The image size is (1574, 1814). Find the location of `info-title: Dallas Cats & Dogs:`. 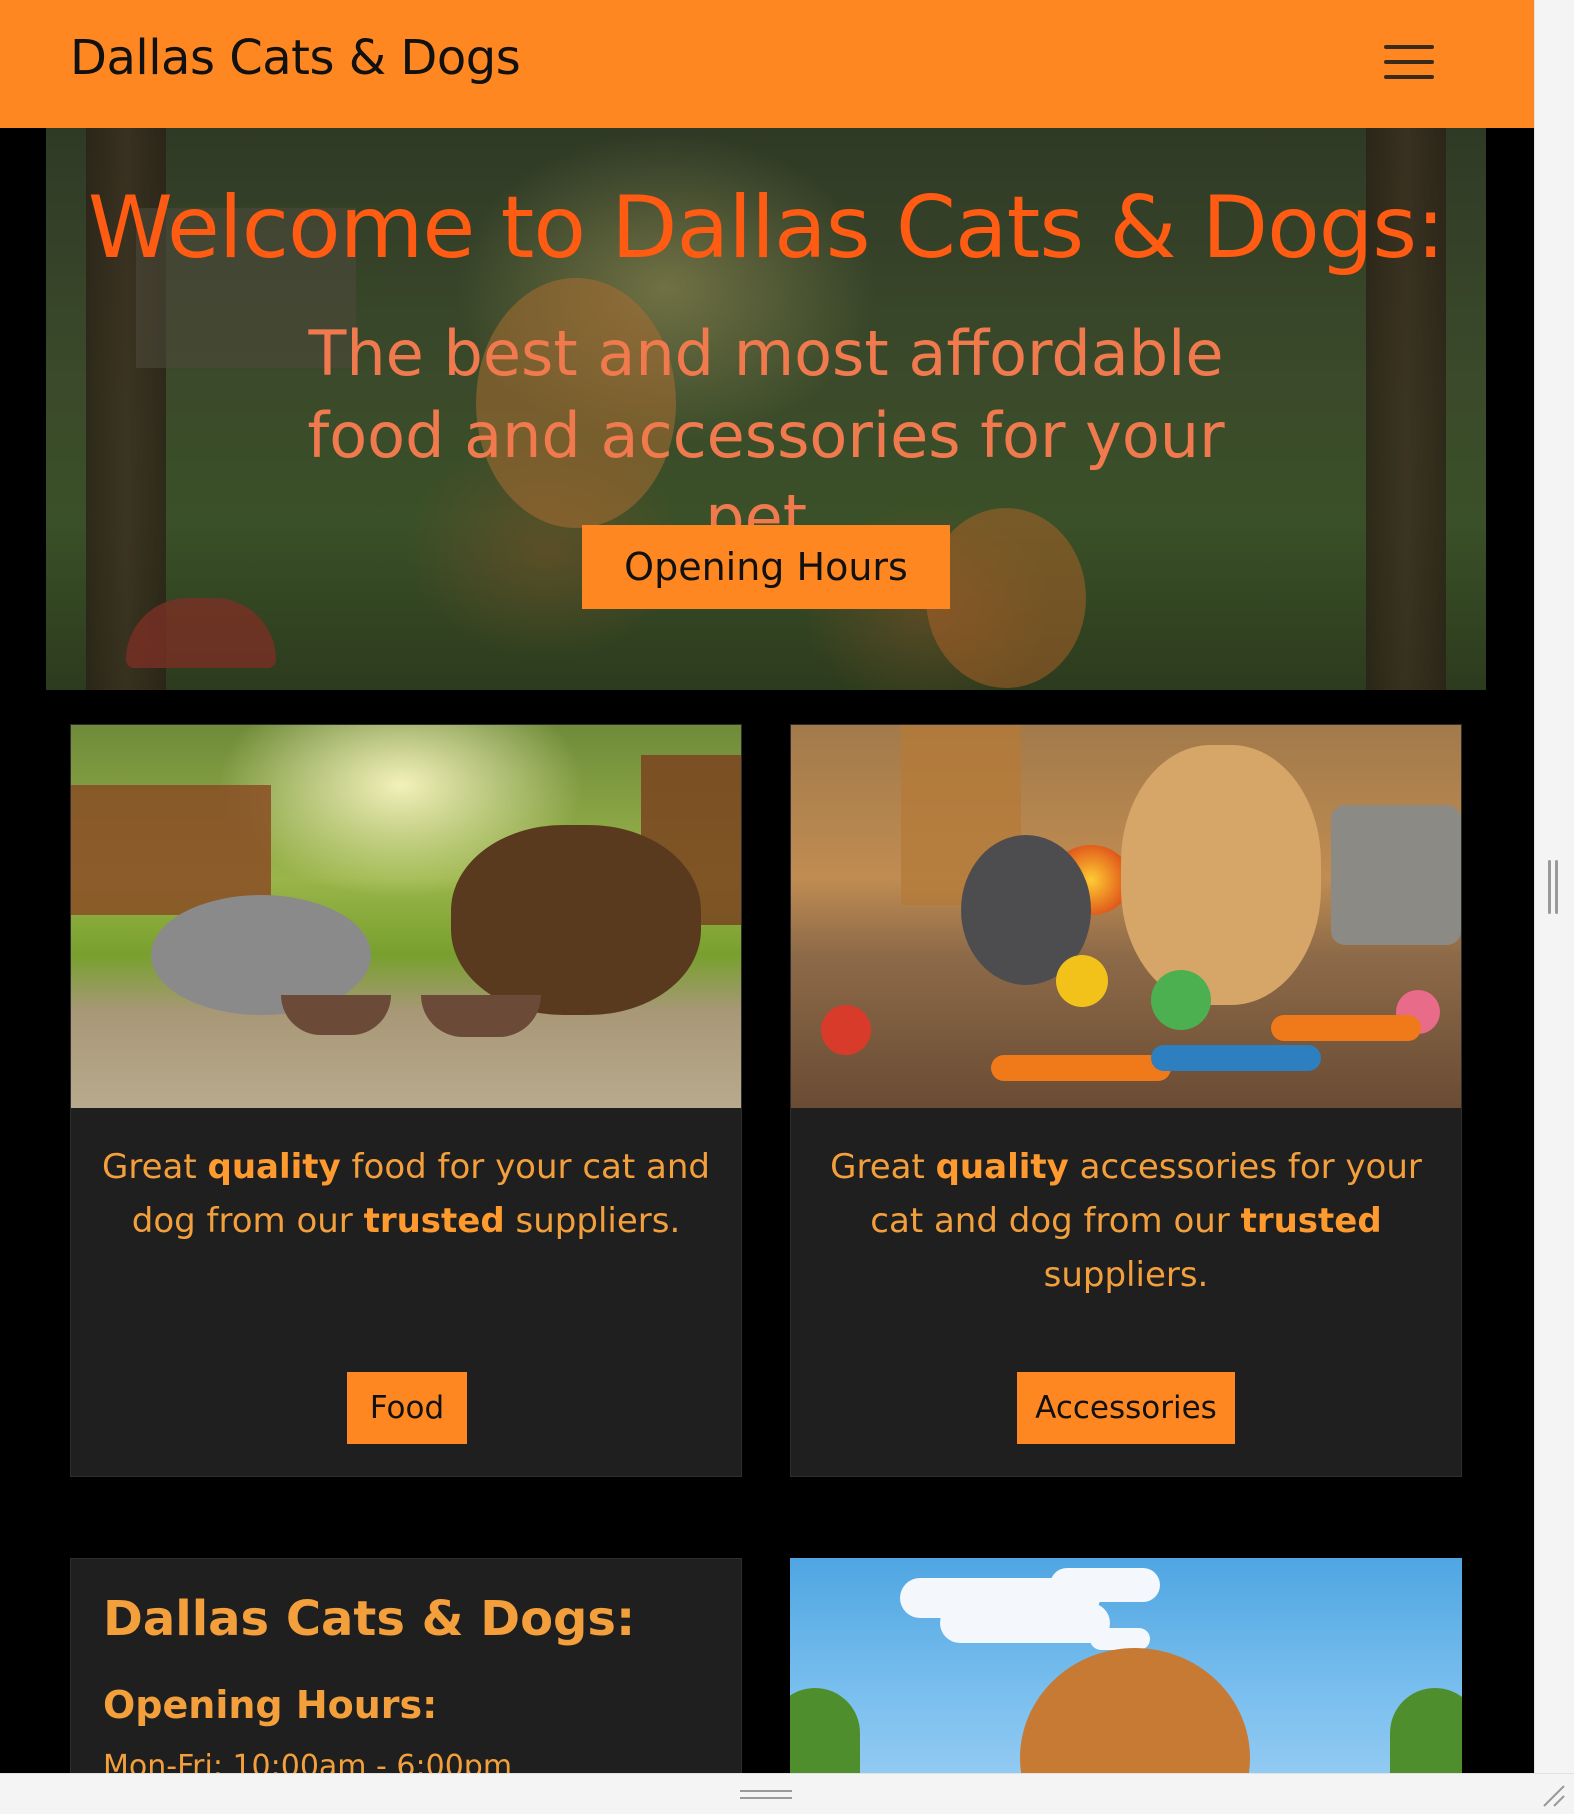

info-title: Dallas Cats & Dogs: is located at coordinates (369, 1619).